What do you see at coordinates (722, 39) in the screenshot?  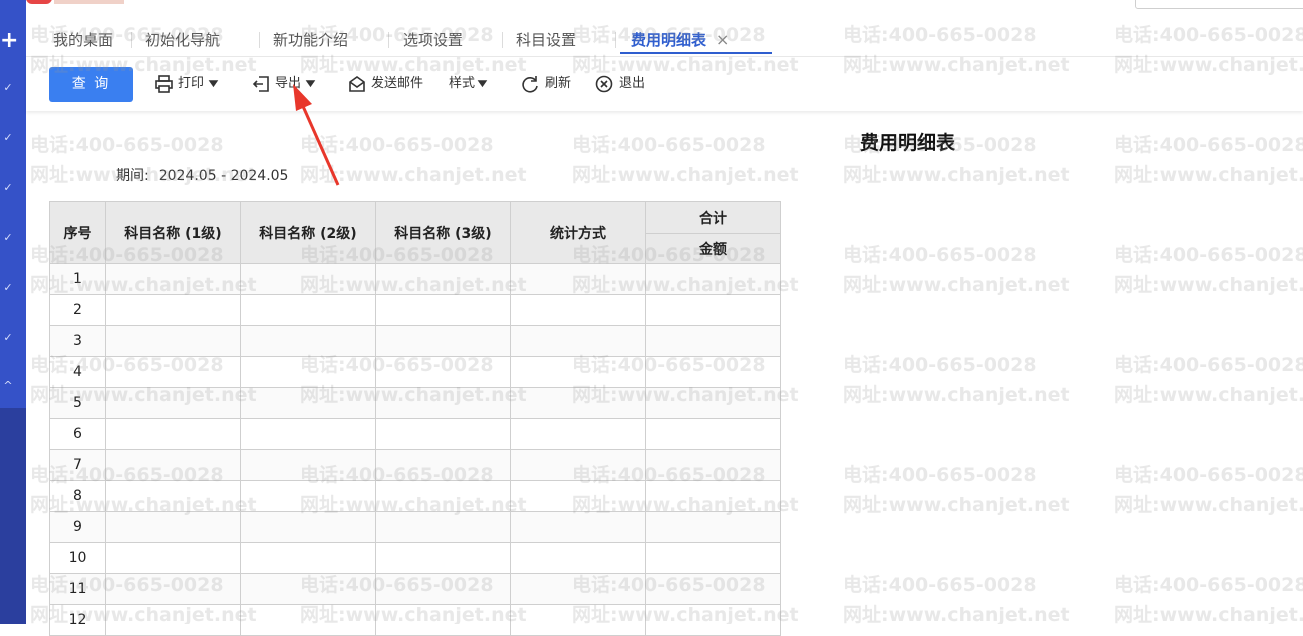 I see `close-icon: ×` at bounding box center [722, 39].